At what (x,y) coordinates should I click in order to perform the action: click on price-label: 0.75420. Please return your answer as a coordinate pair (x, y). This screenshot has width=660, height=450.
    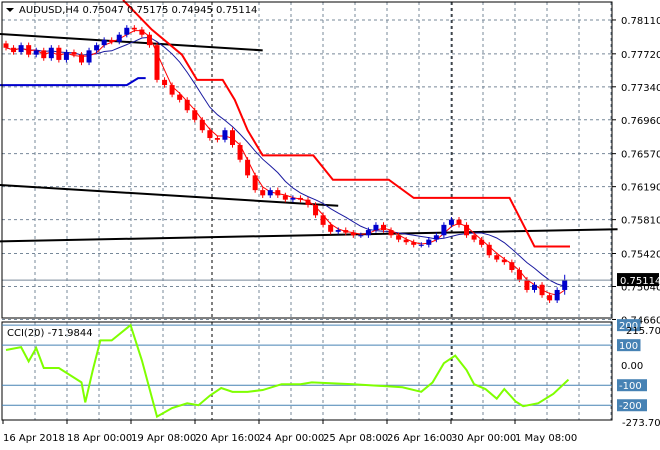
    Looking at the image, I should click on (640, 254).